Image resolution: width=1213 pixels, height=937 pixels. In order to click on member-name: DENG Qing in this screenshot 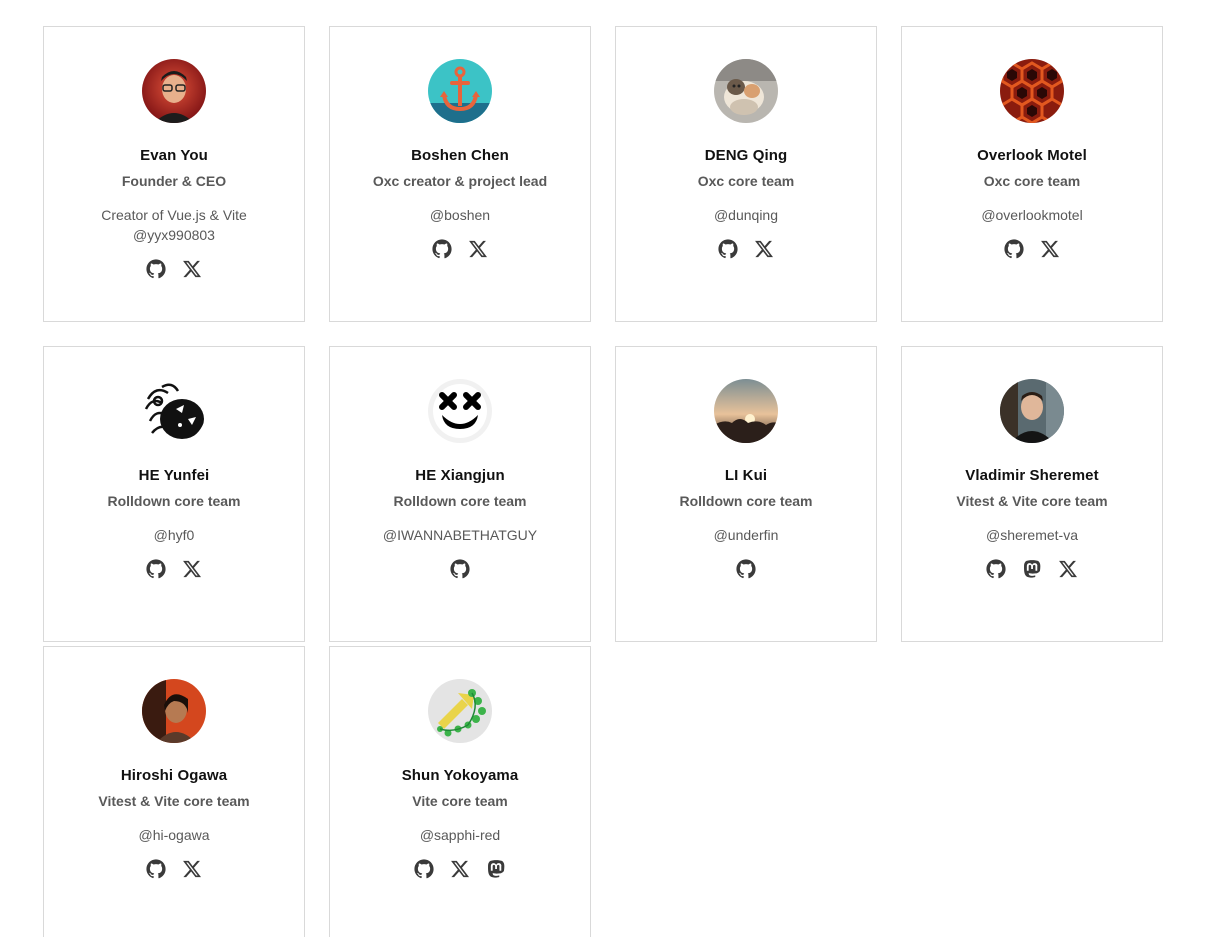, I will do `click(746, 155)`.